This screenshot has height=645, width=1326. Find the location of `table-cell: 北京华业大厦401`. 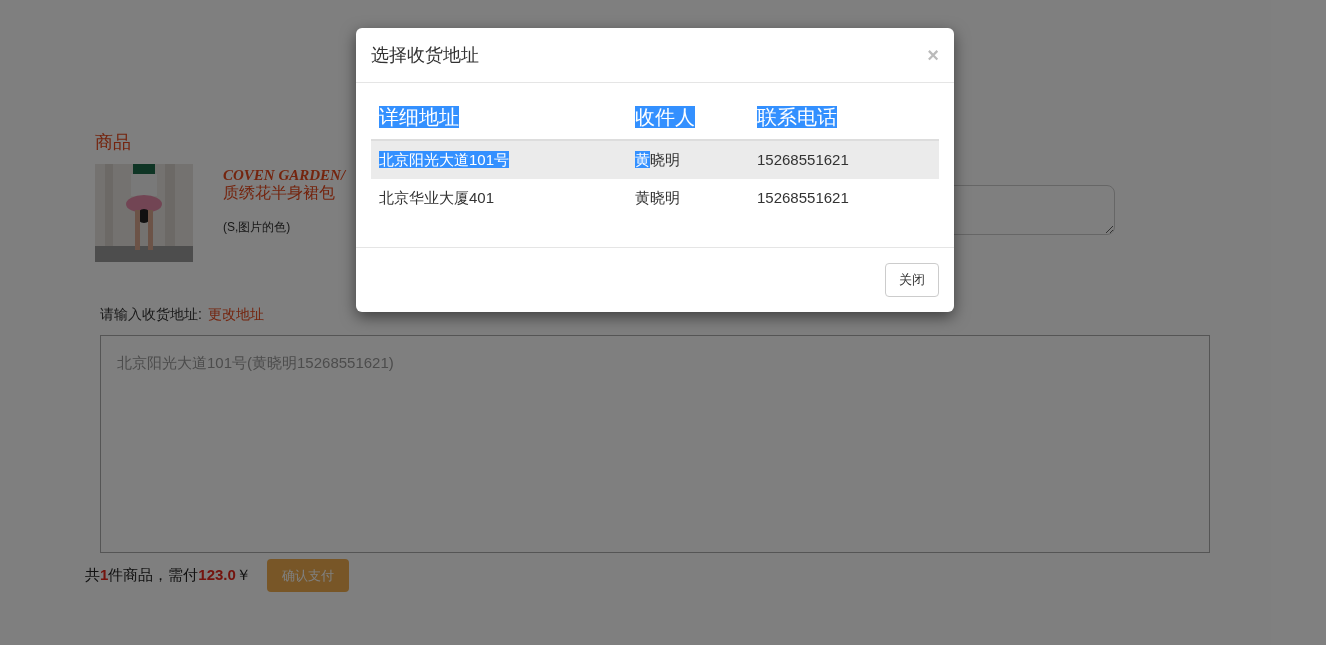

table-cell: 北京华业大厦401 is located at coordinates (437, 197).